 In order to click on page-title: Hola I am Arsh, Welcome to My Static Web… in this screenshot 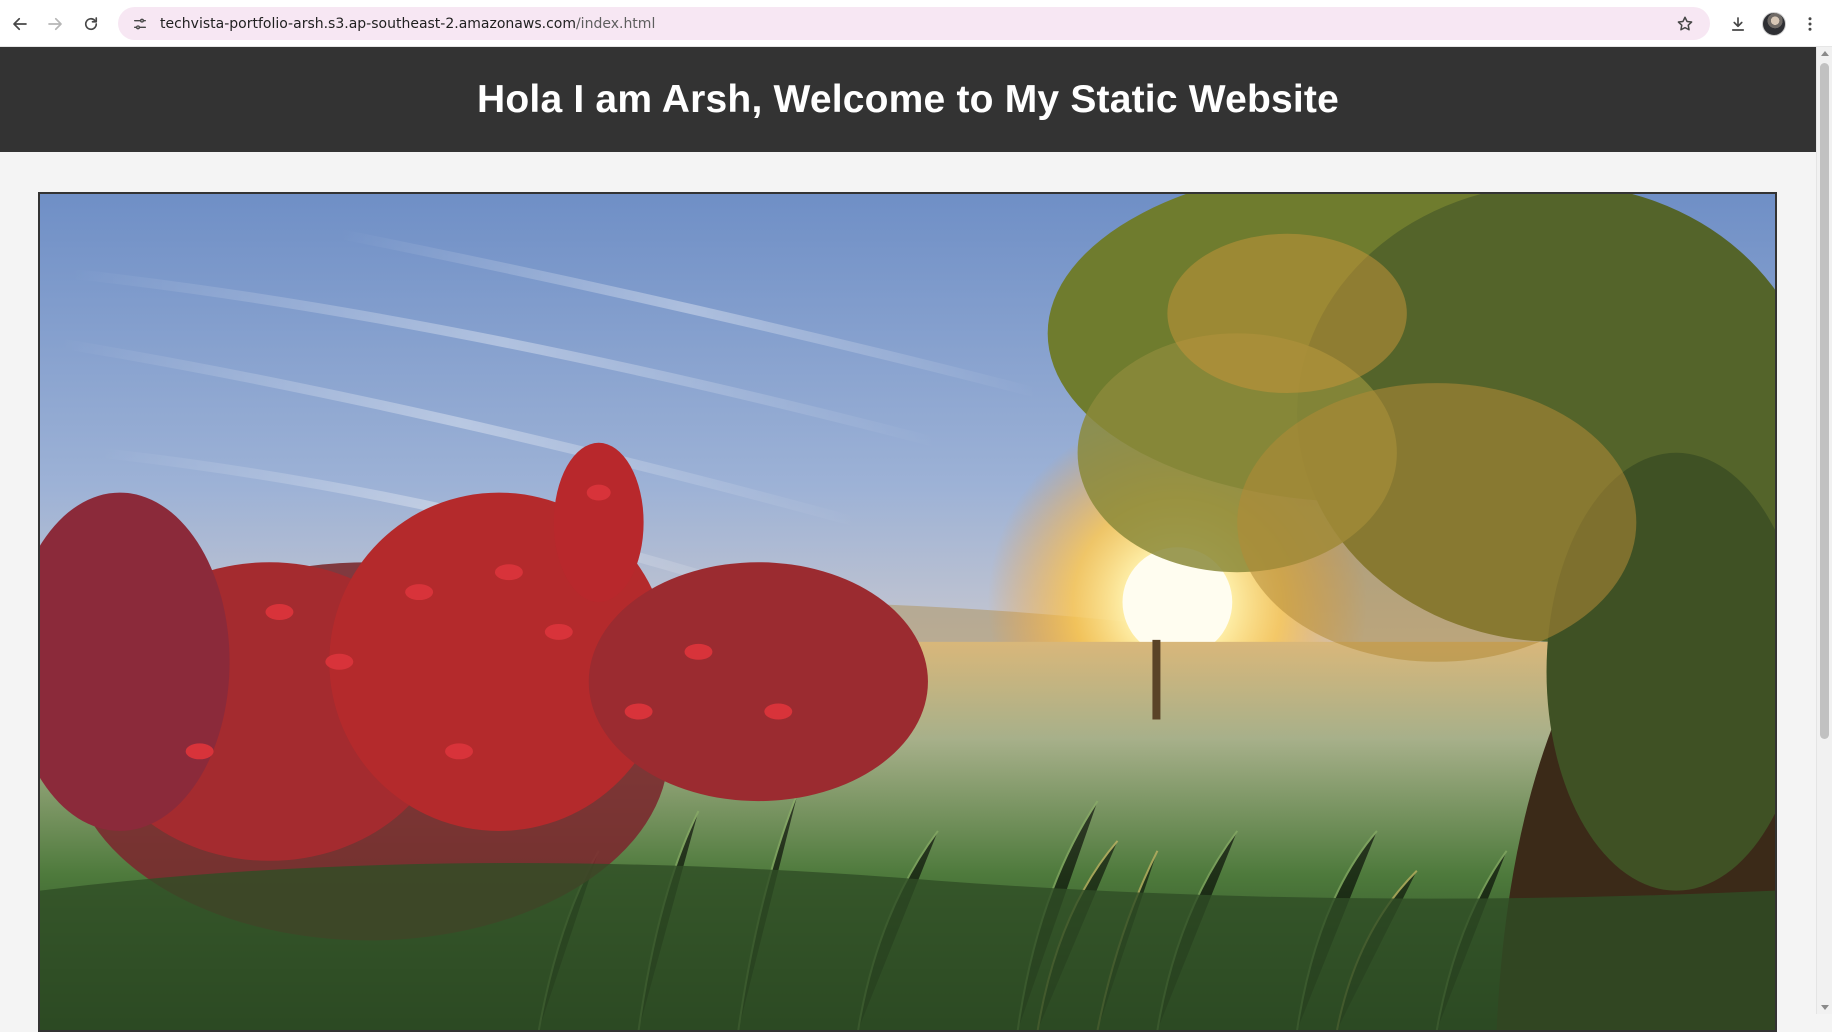, I will do `click(908, 99)`.